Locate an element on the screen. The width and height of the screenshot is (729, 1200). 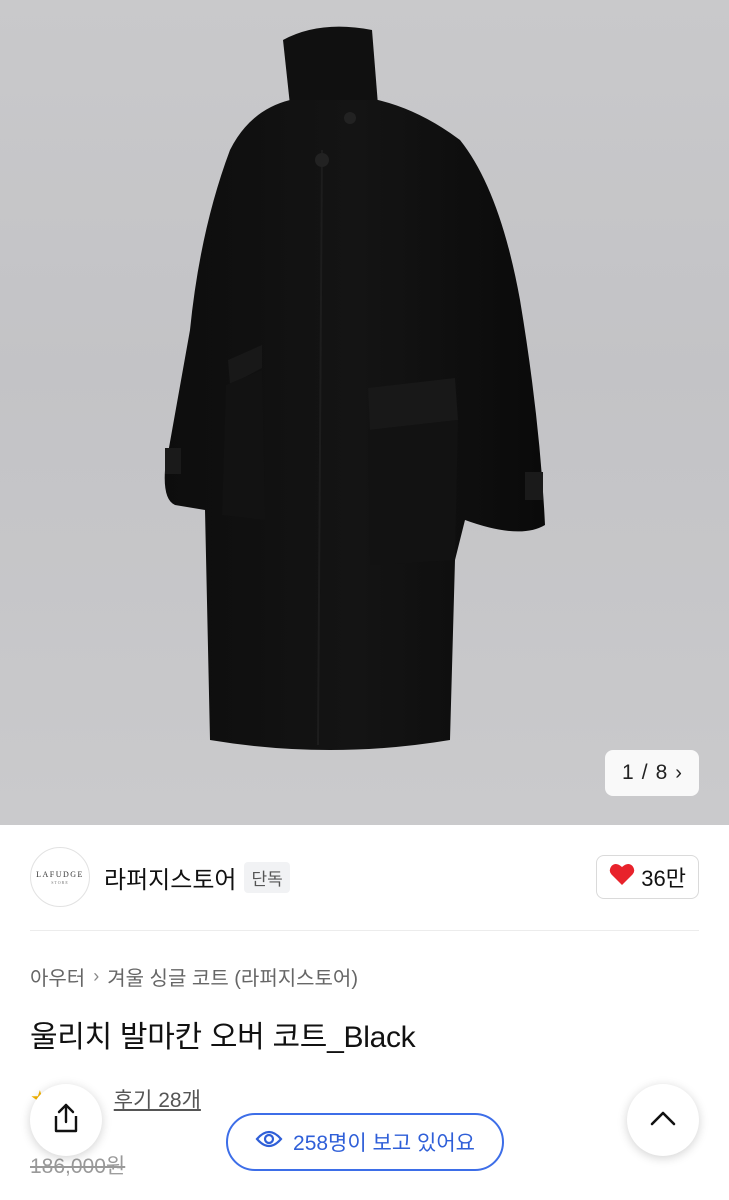
store-logo: LAFUDGE STORE is located at coordinates (60, 877).